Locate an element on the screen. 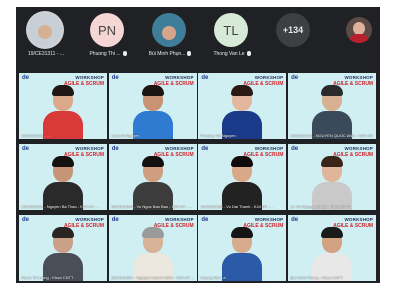 Image resolution: width=395 pixels, height=286 pixels. participant-initials: TL is located at coordinates (231, 30).